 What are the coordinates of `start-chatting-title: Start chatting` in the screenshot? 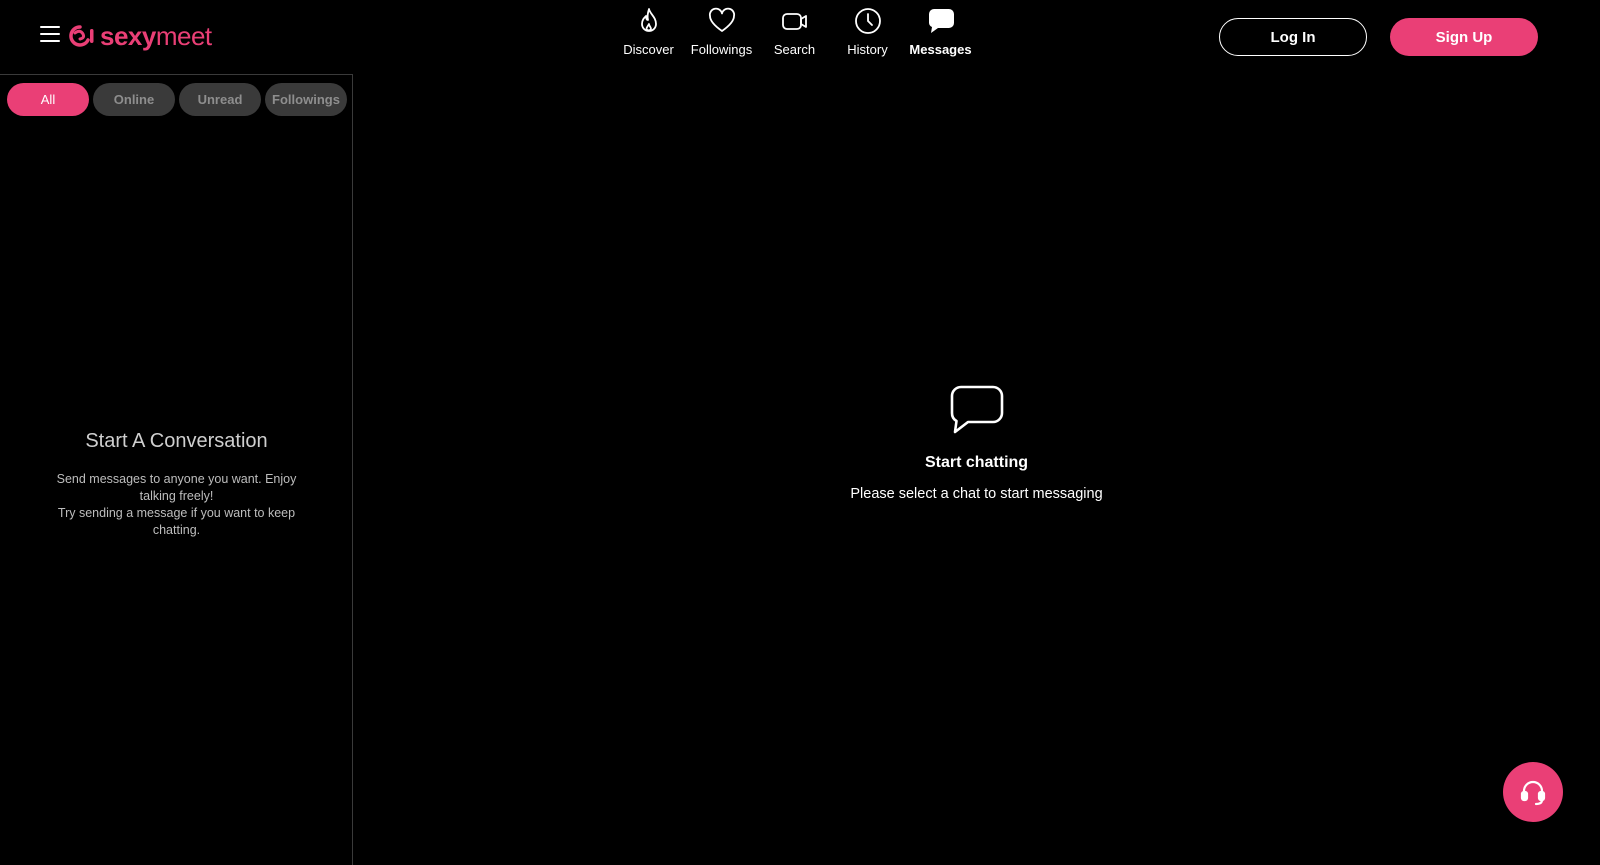 It's located at (976, 462).